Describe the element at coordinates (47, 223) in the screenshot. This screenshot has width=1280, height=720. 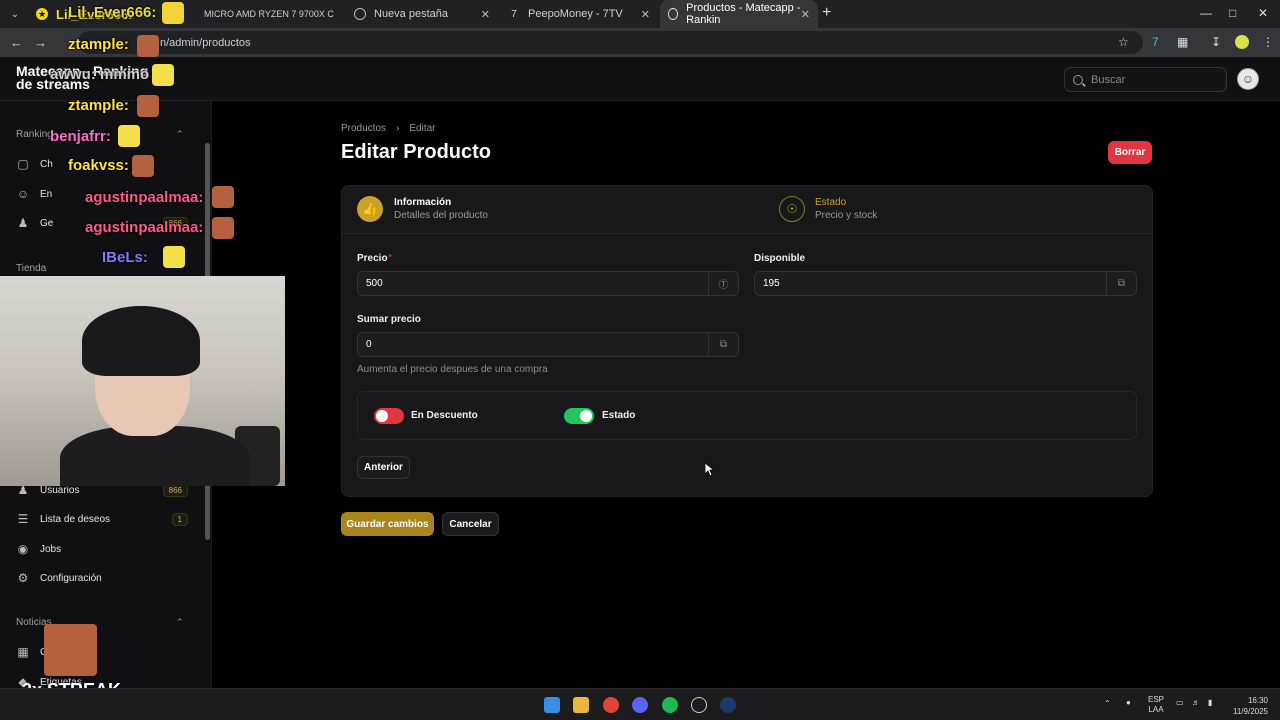
I see `sidebar-item-label: Ge` at that location.